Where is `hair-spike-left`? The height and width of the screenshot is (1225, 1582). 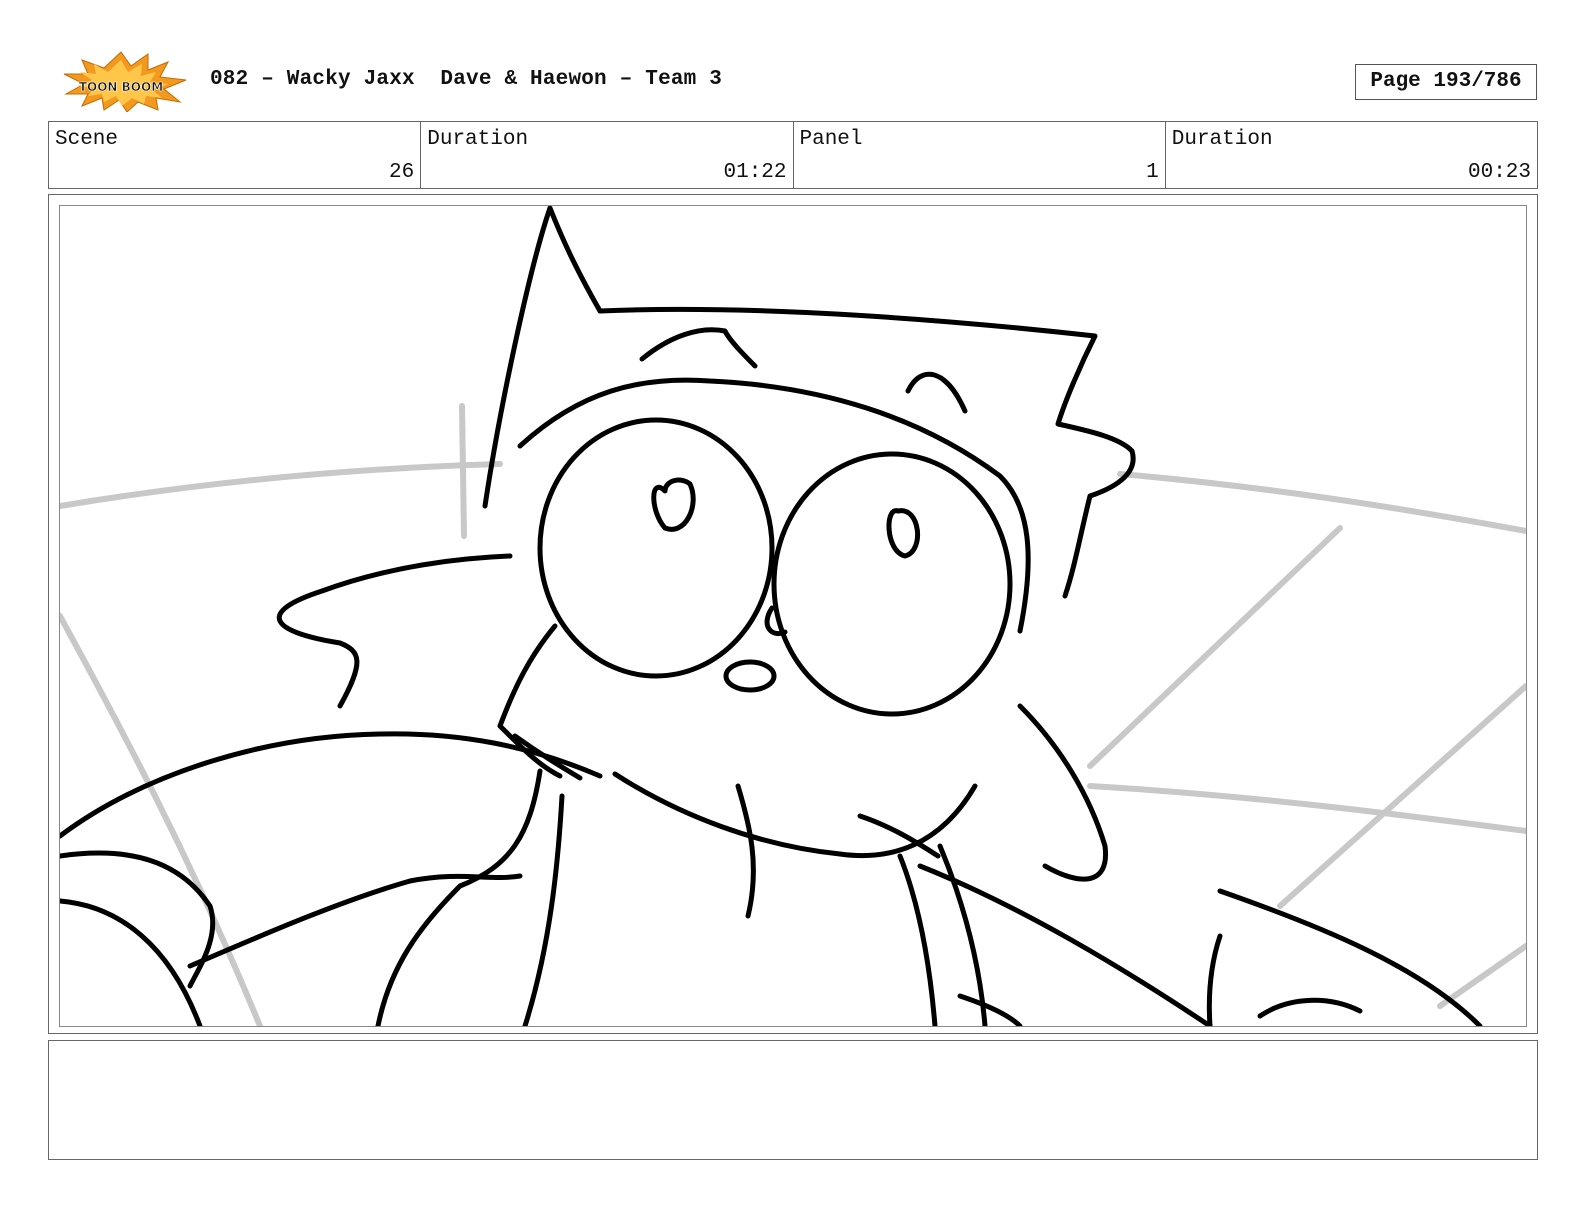 hair-spike-left is located at coordinates (542, 357).